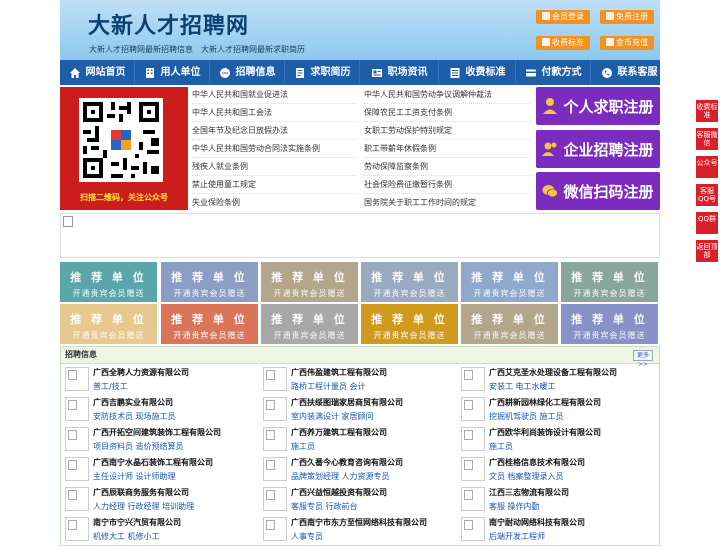 Image resolution: width=720 pixels, height=546 pixels. What do you see at coordinates (526, 476) in the screenshot?
I see `company-jobs-link: 文员 档案整理录入员` at bounding box center [526, 476].